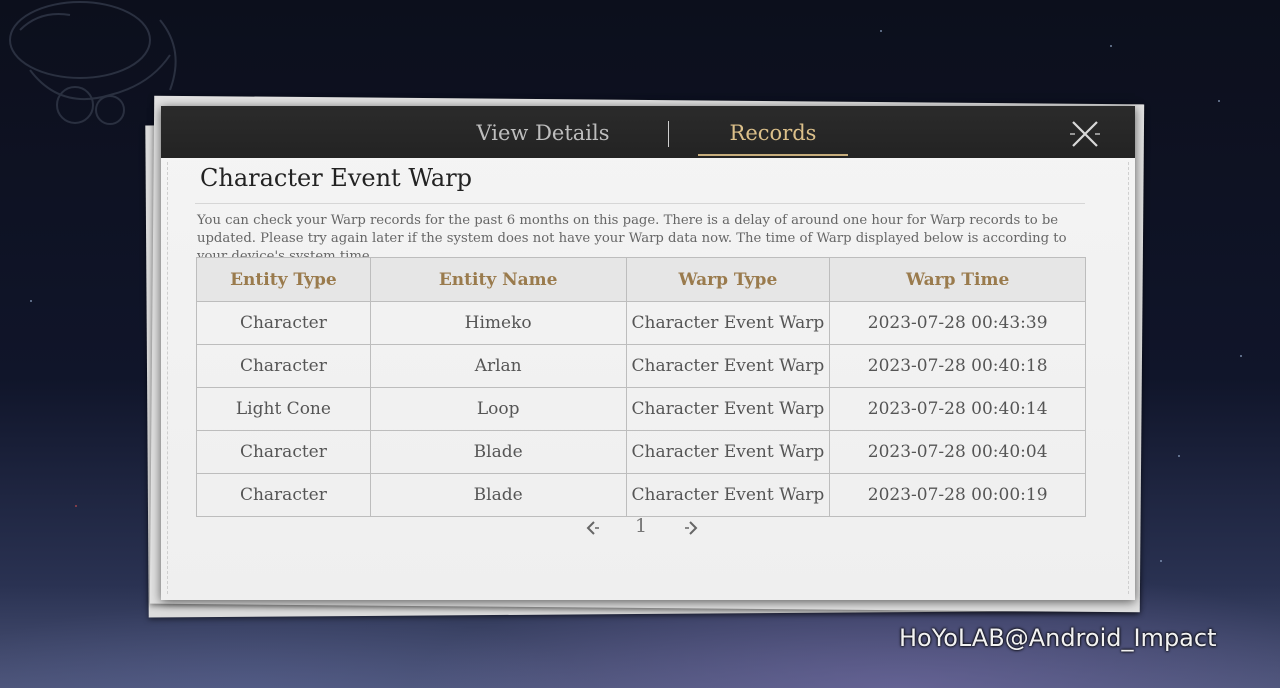 This screenshot has height=688, width=1280. I want to click on header-entity-name: Entity Name, so click(498, 279).